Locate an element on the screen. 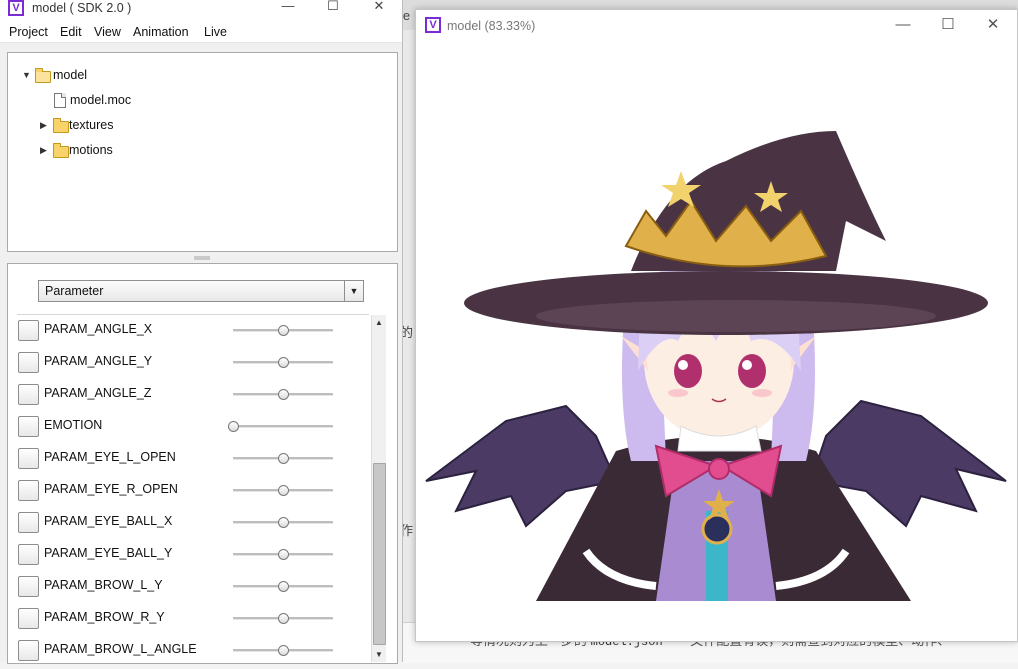 The width and height of the screenshot is (1018, 669). tree-item-label: model.moc is located at coordinates (101, 100).